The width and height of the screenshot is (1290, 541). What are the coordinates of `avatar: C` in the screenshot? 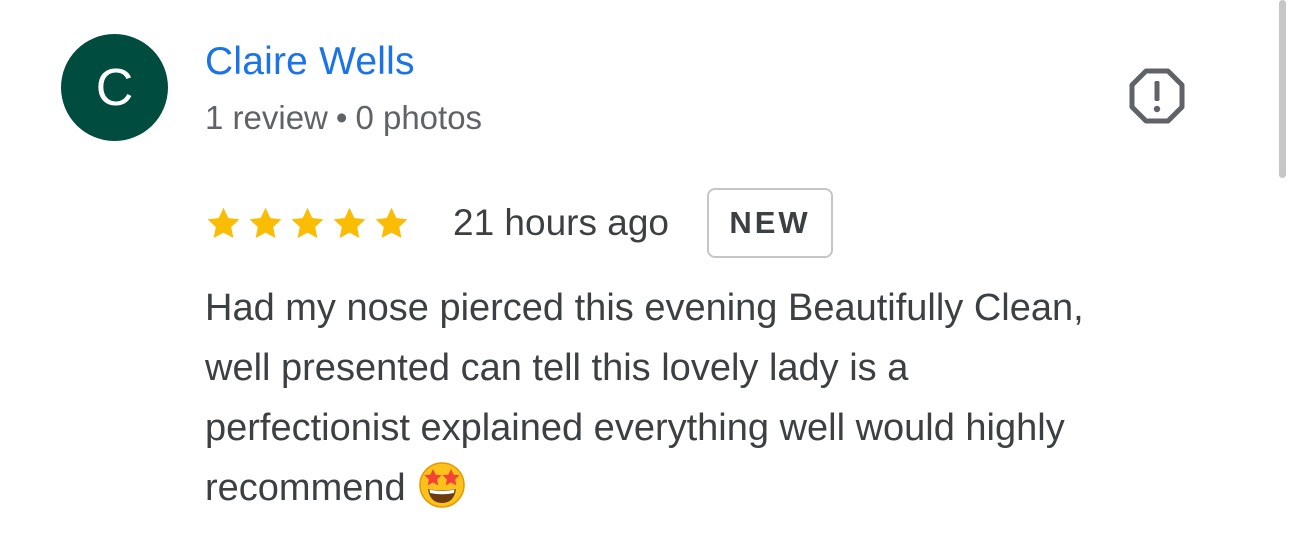 It's located at (114, 87).